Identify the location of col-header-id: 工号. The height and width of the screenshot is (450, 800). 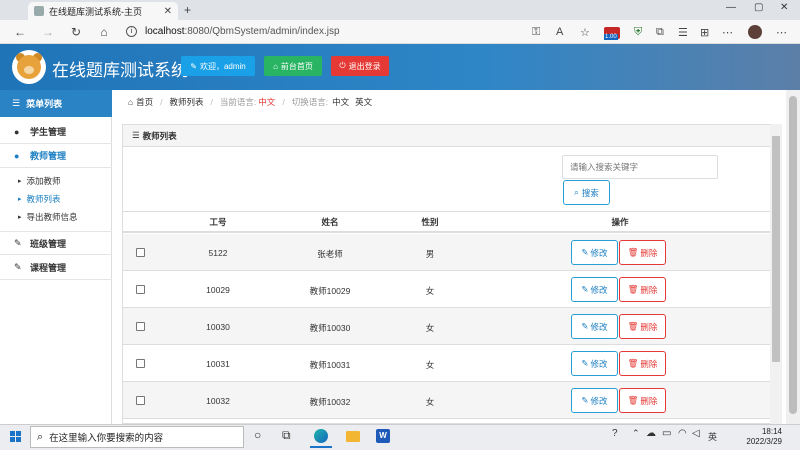
(218, 222).